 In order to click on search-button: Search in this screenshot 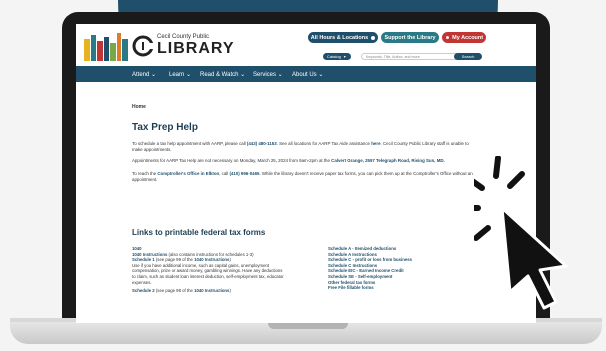, I will do `click(468, 56)`.